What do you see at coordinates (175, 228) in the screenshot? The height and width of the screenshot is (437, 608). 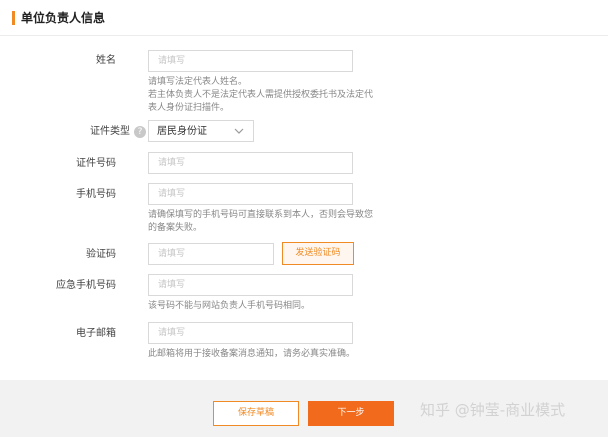 I see `mobile-hint-2: 的备案失败。` at bounding box center [175, 228].